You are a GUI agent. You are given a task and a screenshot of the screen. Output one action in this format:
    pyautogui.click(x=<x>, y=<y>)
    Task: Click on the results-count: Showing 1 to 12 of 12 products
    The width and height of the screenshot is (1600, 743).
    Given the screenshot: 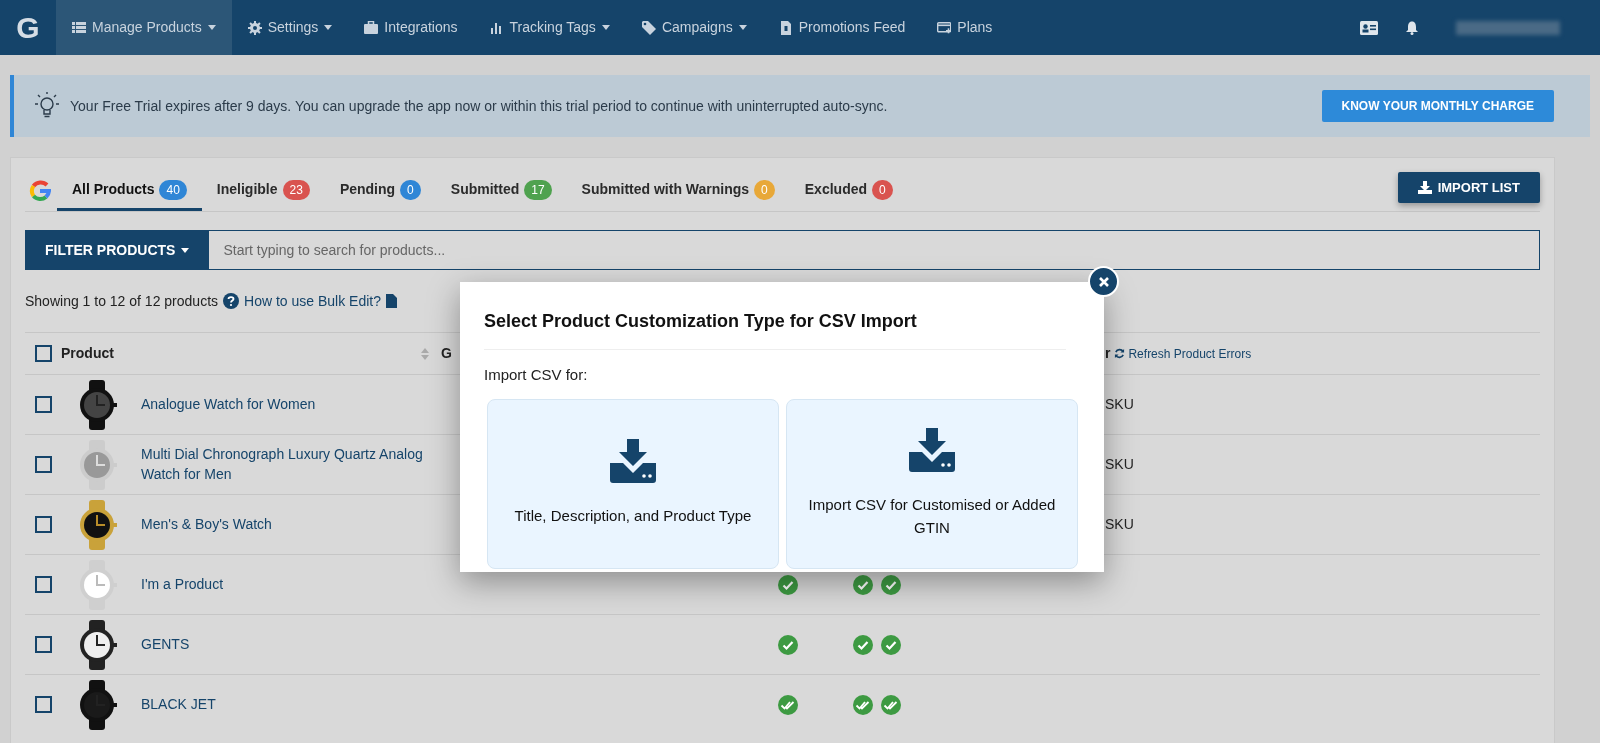 What is the action you would take?
    pyautogui.click(x=122, y=301)
    